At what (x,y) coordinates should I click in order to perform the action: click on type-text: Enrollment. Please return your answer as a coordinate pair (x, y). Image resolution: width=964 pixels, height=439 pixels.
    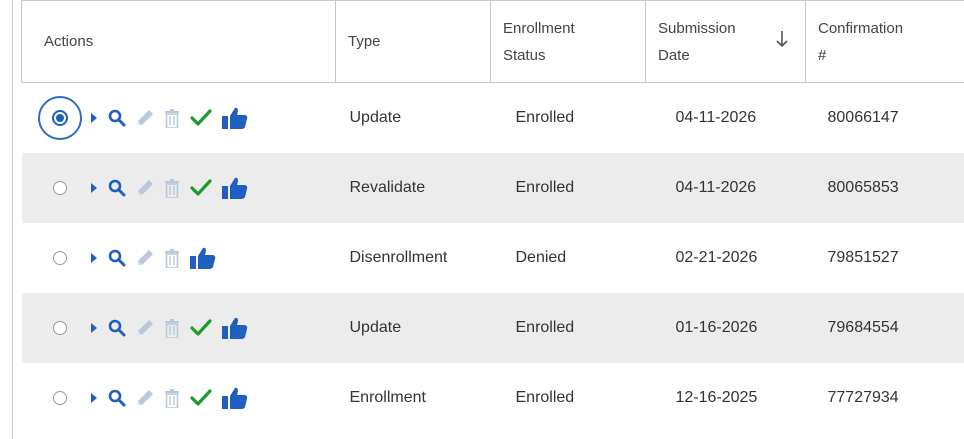
    Looking at the image, I should click on (387, 397).